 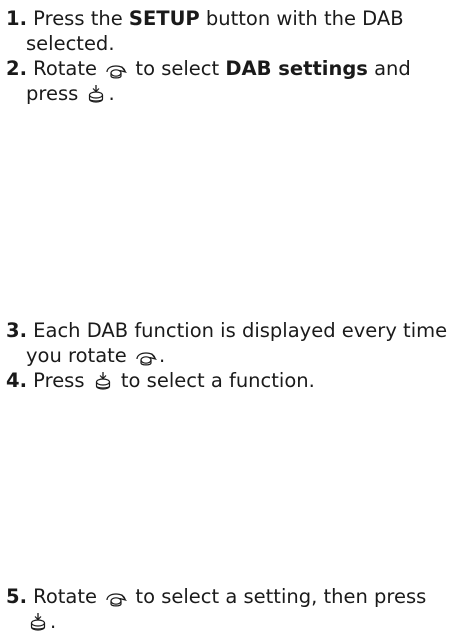 What do you see at coordinates (278, 596) in the screenshot?
I see `step-text: to select a setting, then press` at bounding box center [278, 596].